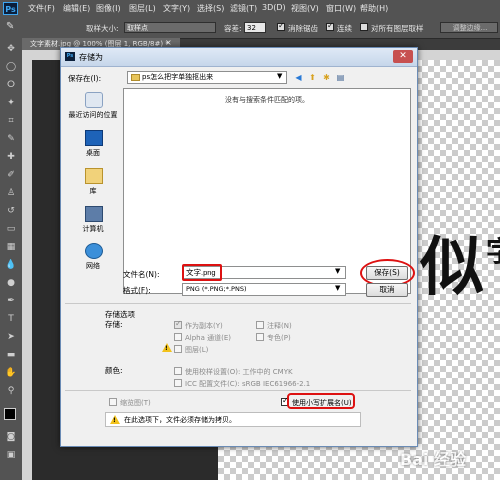 This screenshot has width=500, height=480. I want to click on path-select-tool-icon: ➤, so click(11, 337).